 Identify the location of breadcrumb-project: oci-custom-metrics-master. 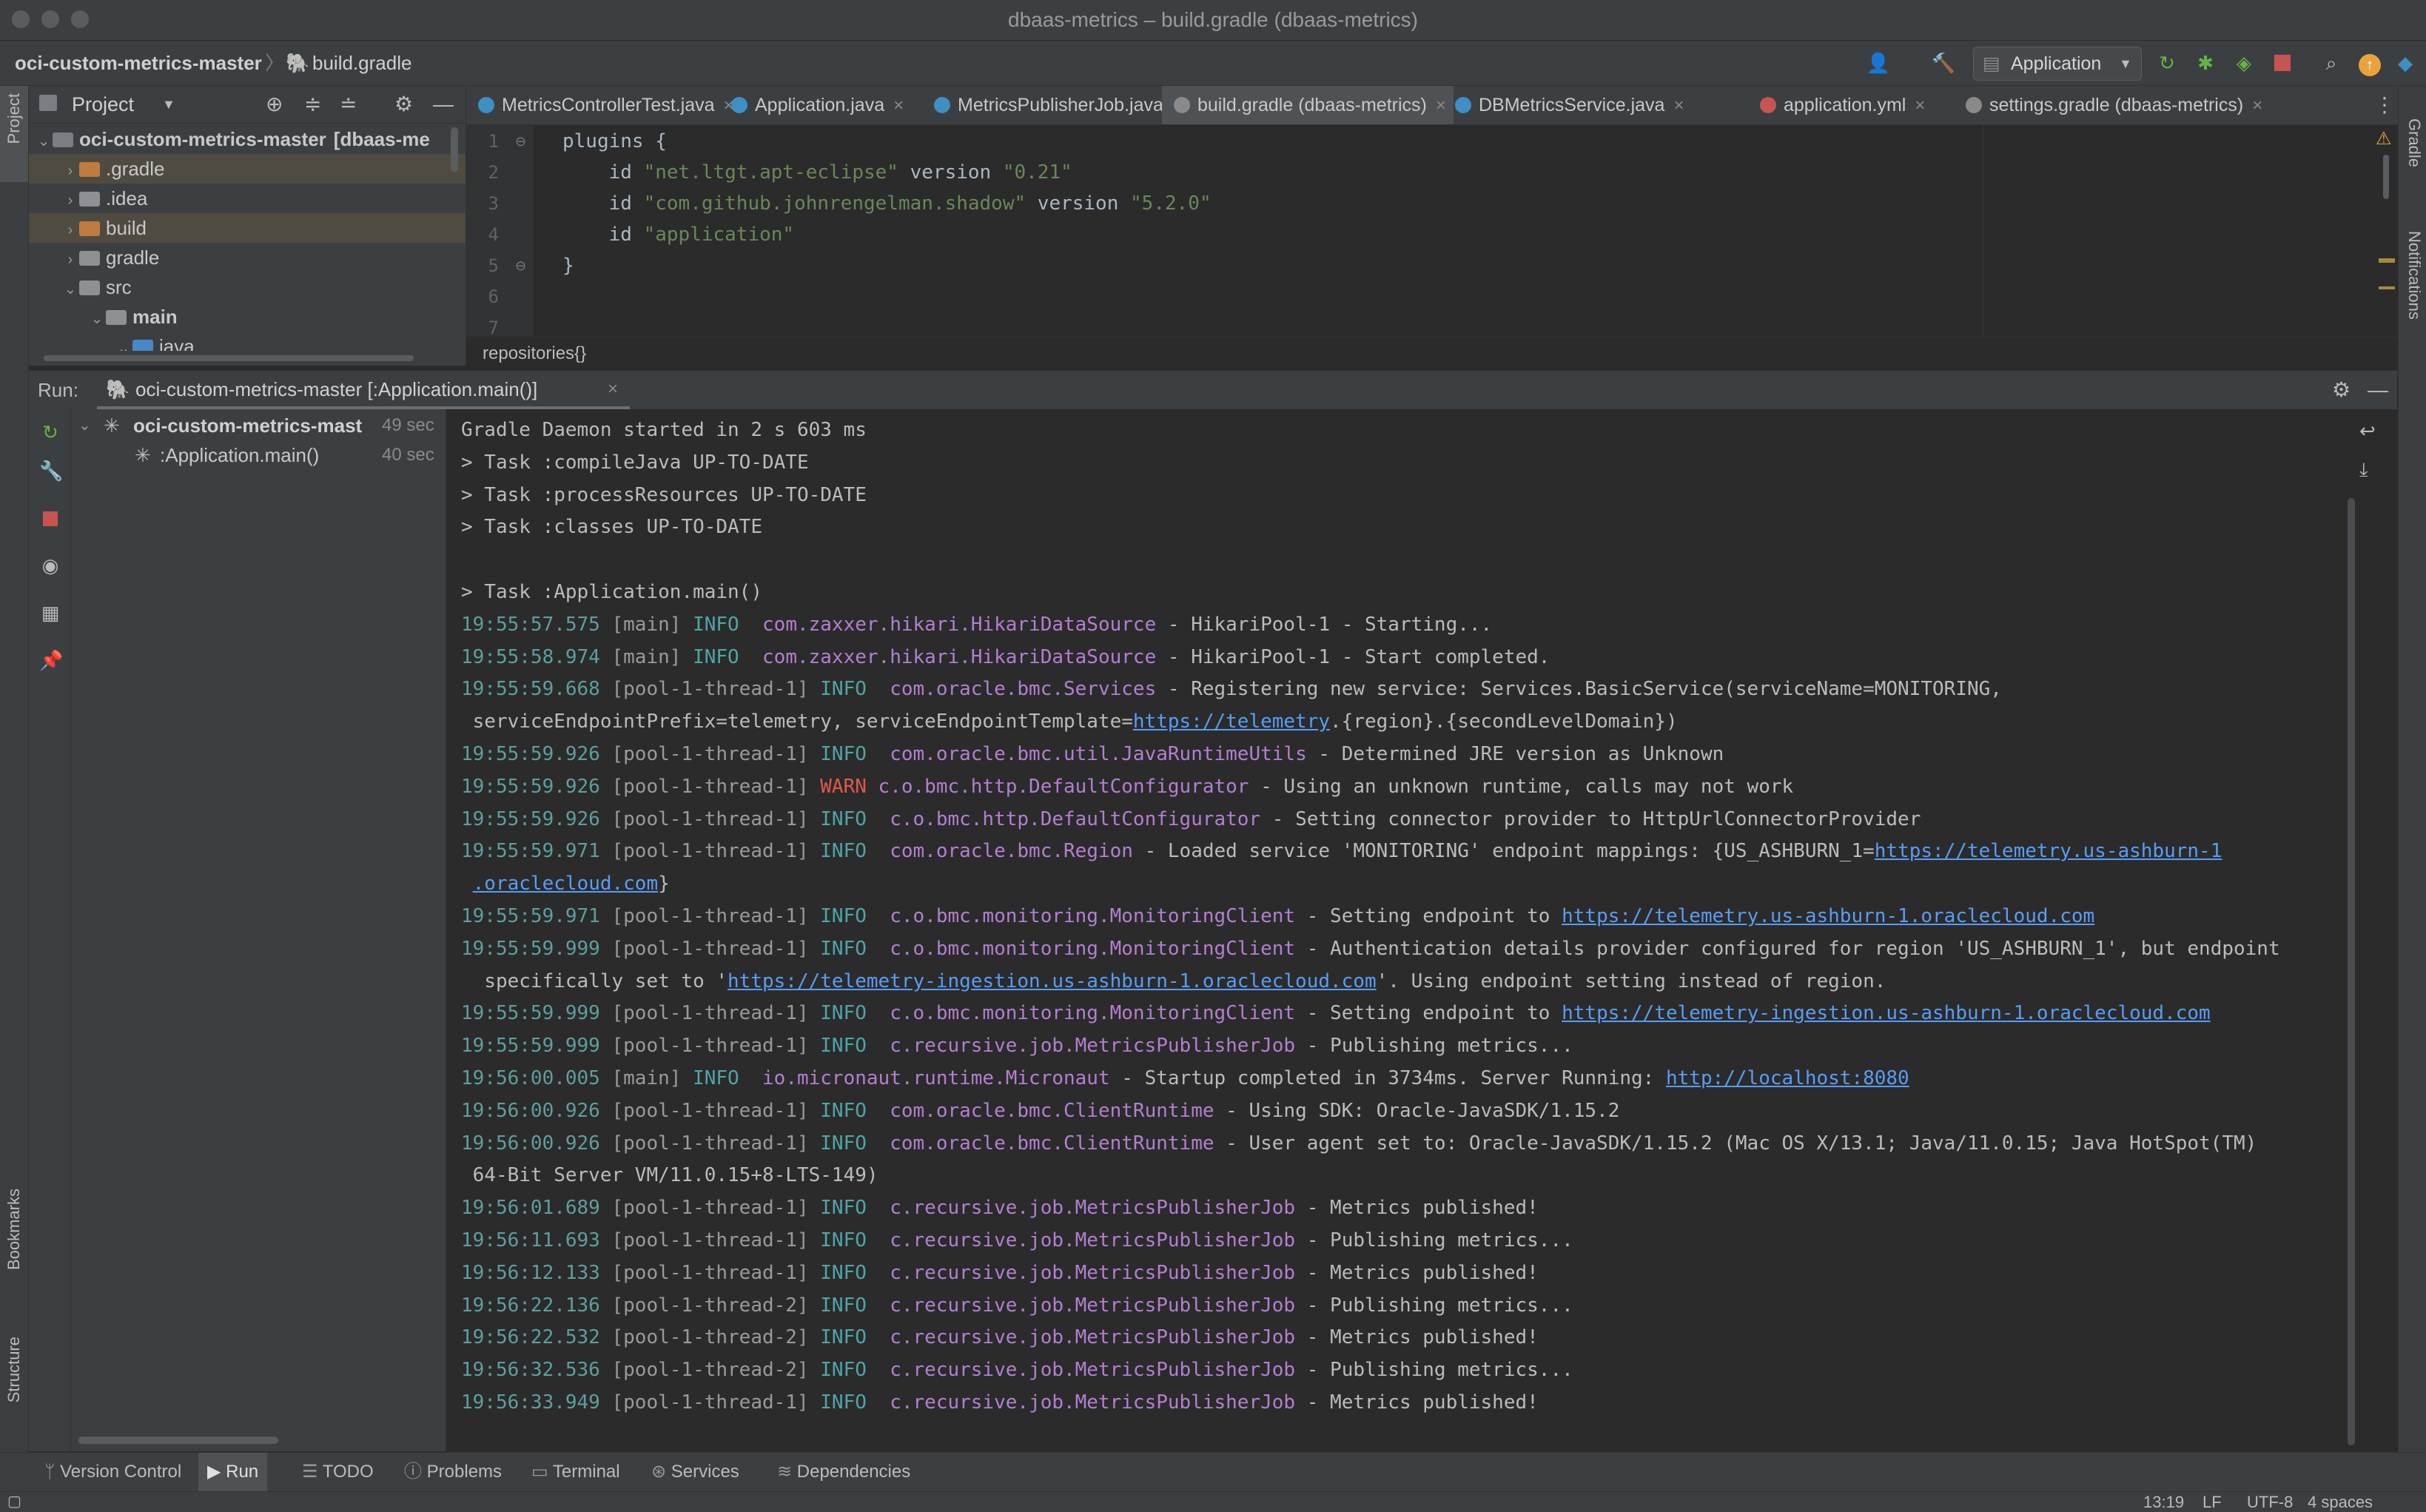
(138, 63).